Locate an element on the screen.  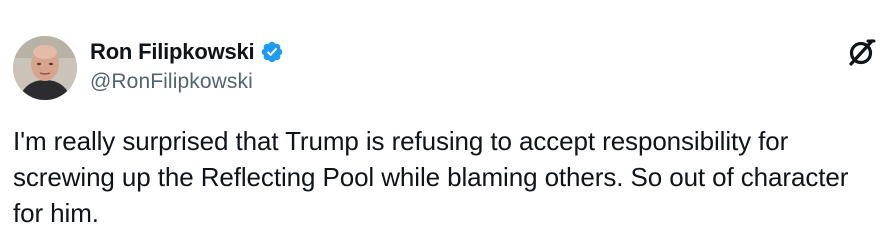
handle: @RonFilipkowski is located at coordinates (187, 82).